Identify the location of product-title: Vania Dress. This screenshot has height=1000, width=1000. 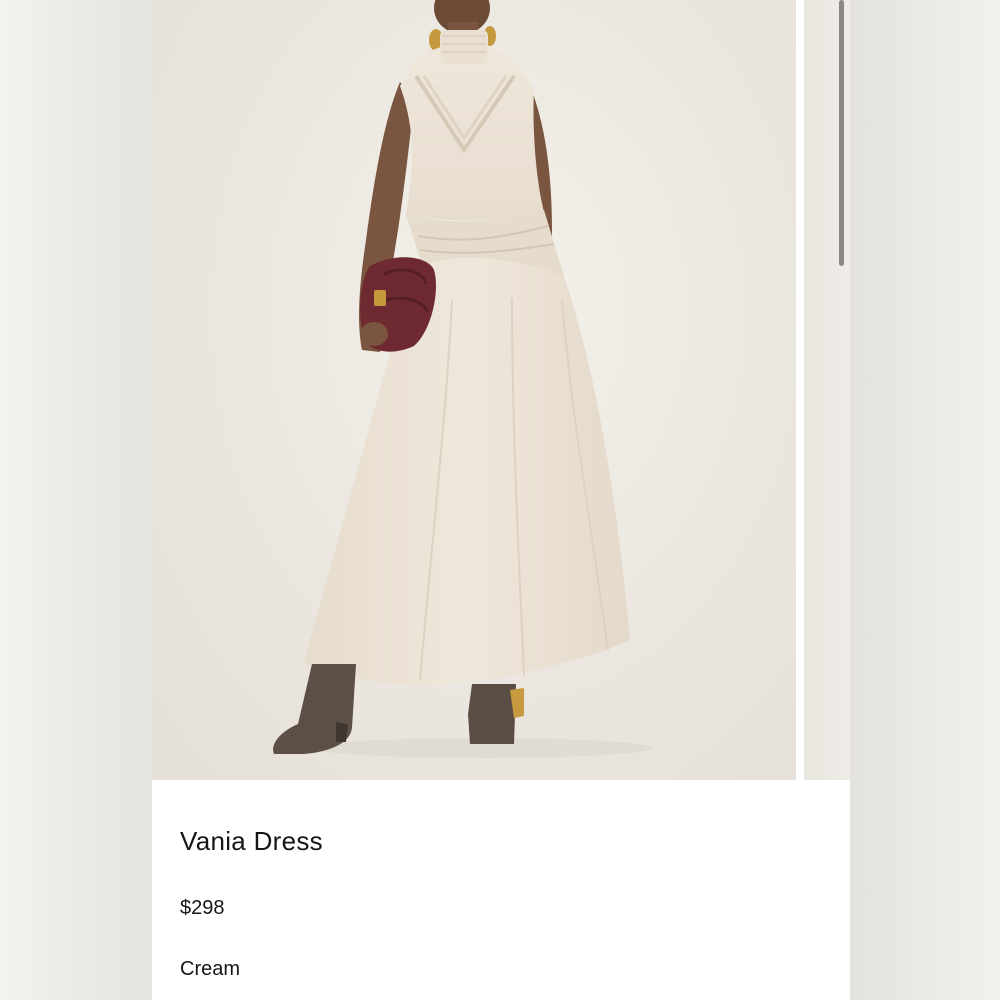
(251, 841).